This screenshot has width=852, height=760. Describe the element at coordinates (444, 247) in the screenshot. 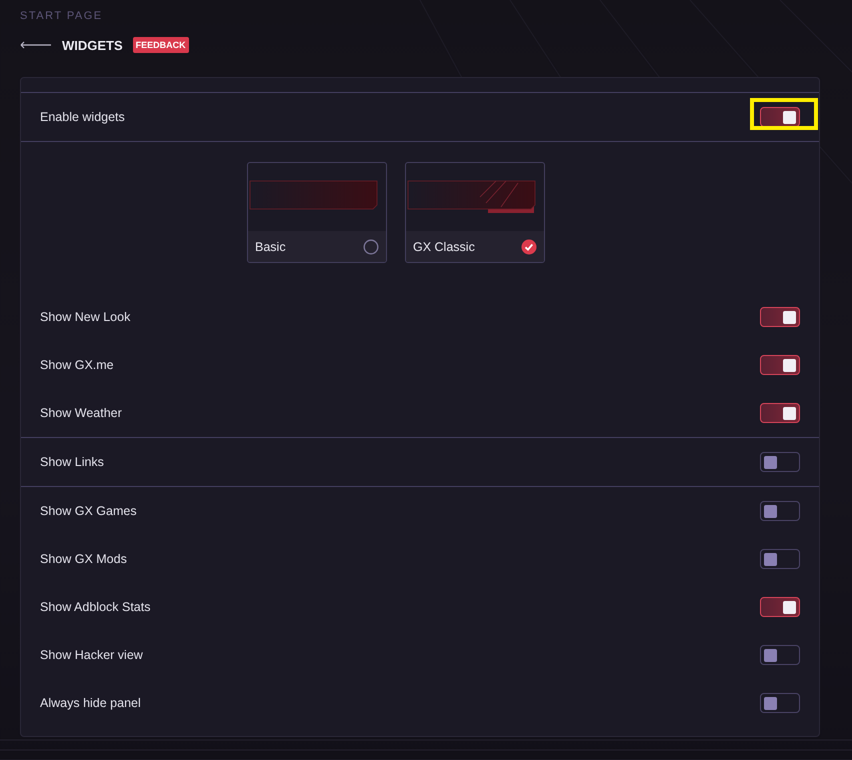

I see `theme-label: GX Classic` at that location.